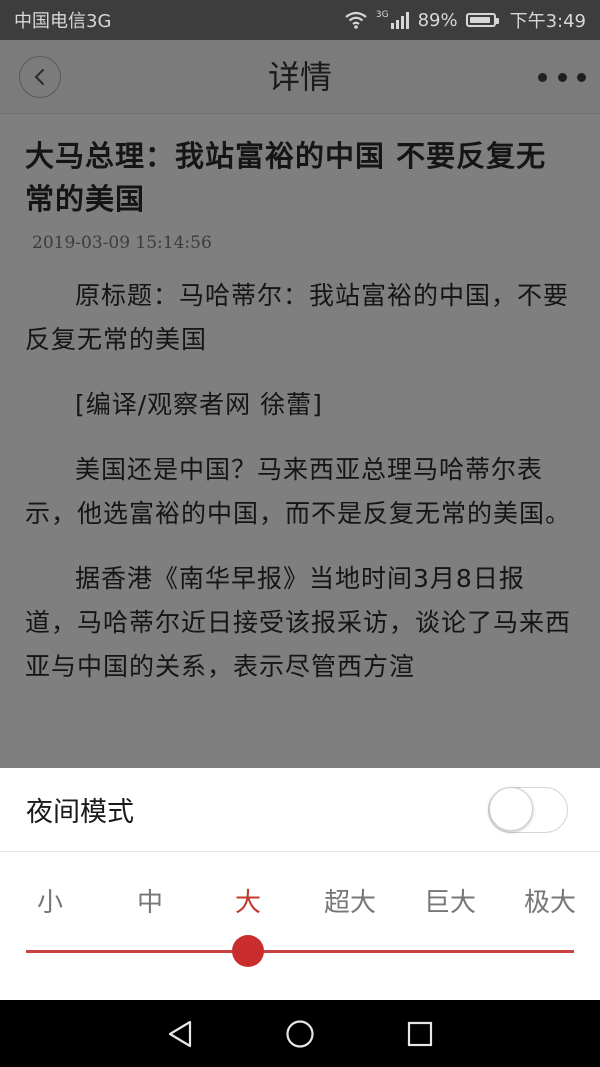 Image resolution: width=600 pixels, height=1067 pixels. What do you see at coordinates (562, 77) in the screenshot?
I see `more-button` at bounding box center [562, 77].